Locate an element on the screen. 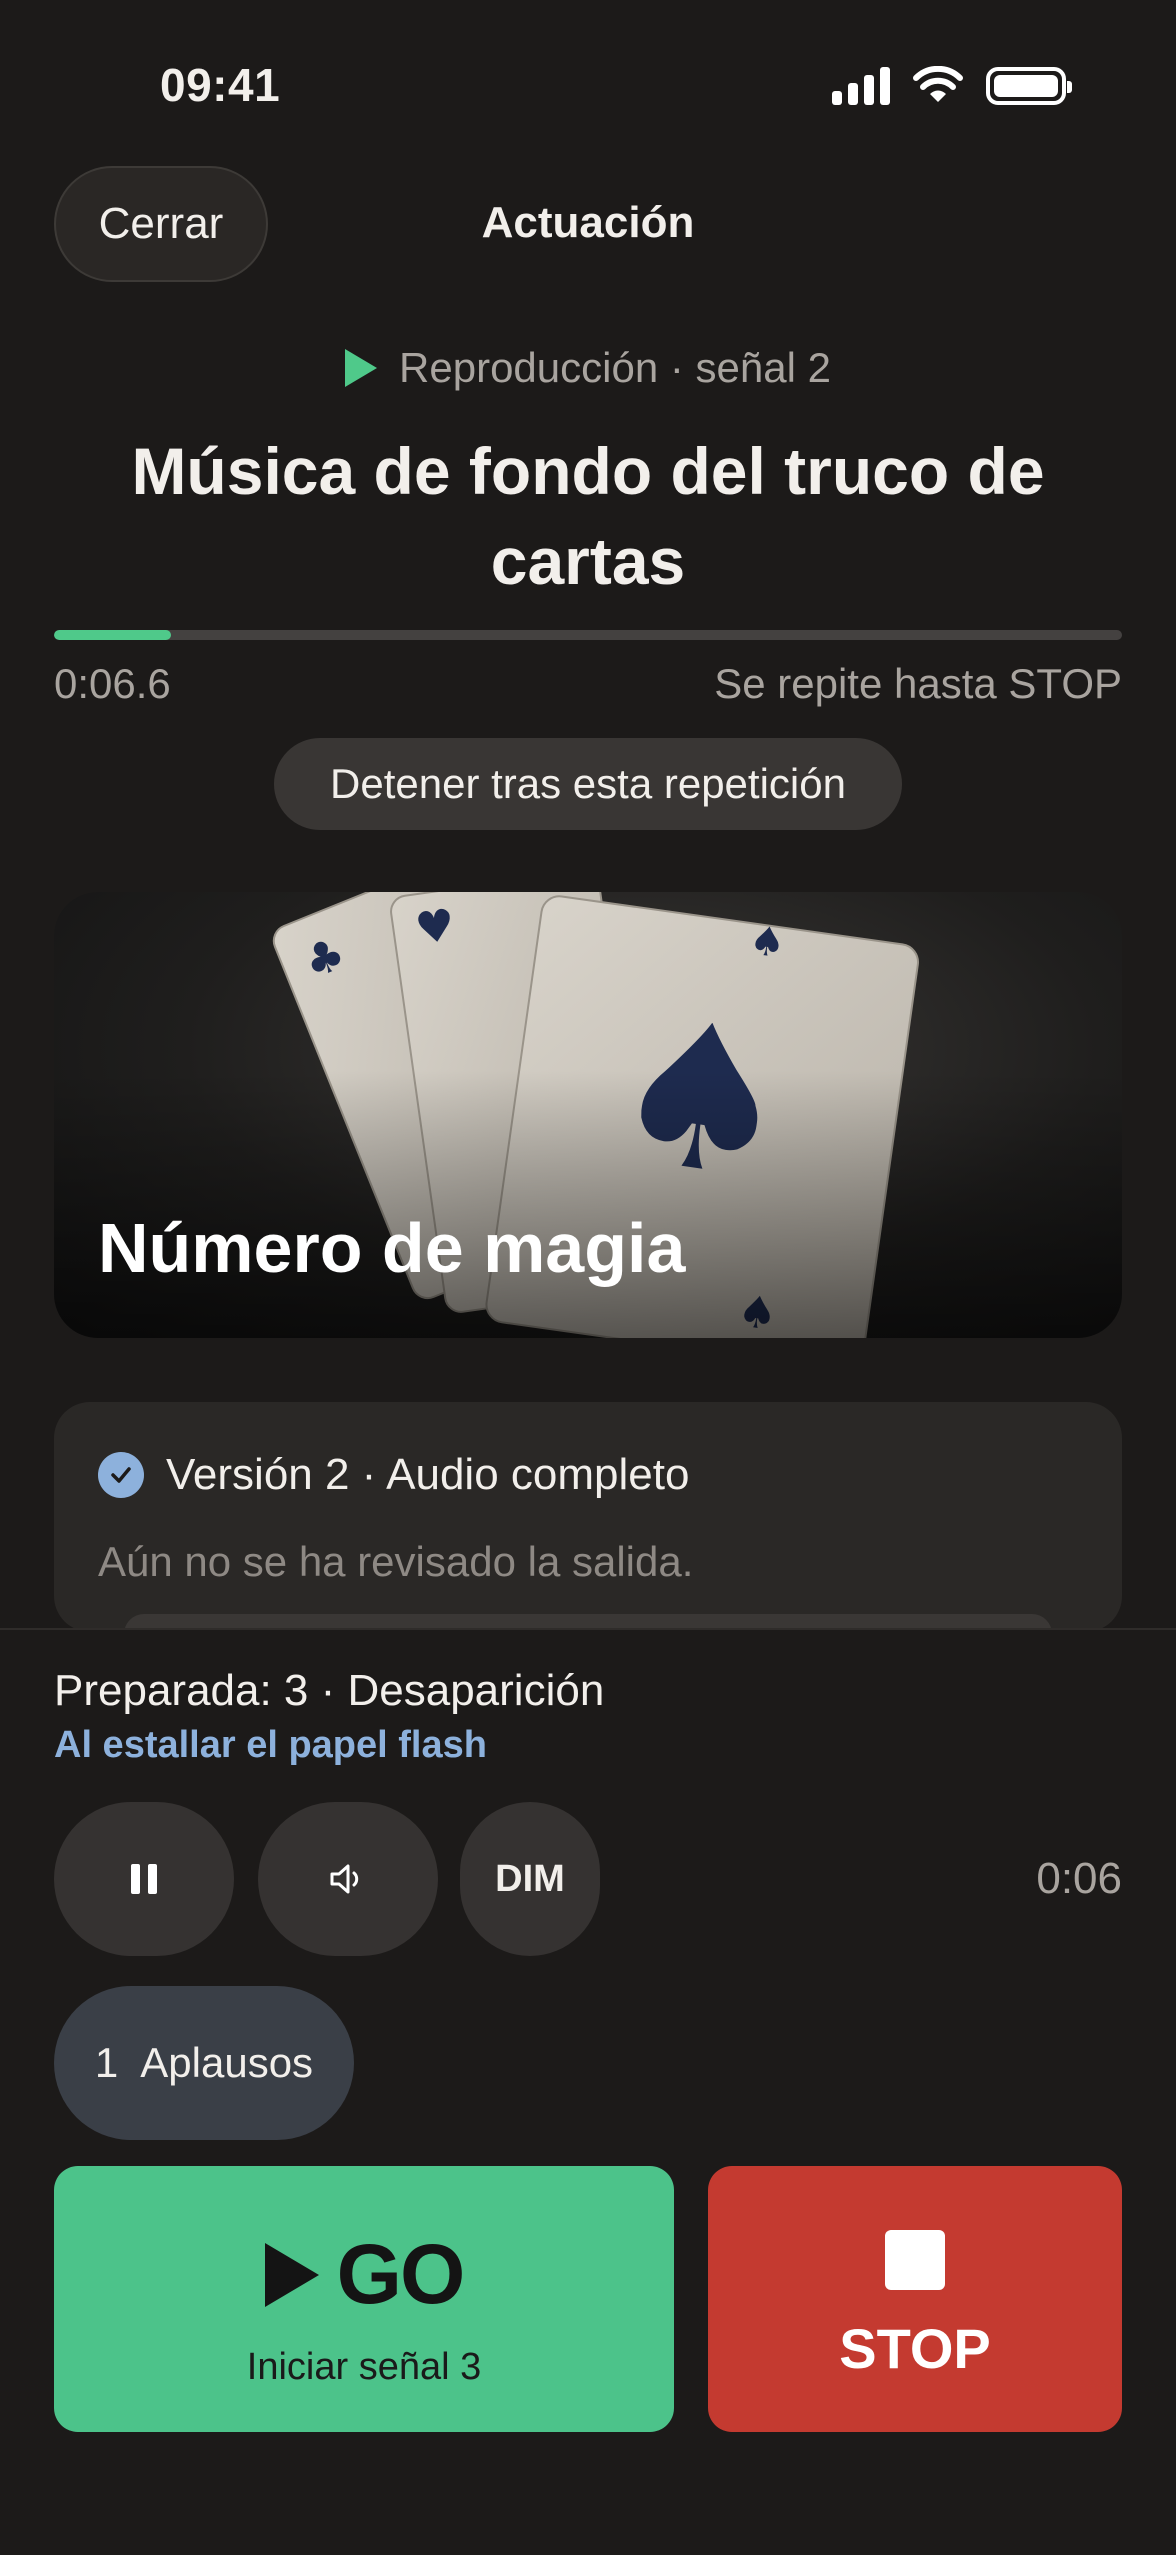 The height and width of the screenshot is (2555, 1176). cue-title: Música de fondo del truco de cartas is located at coordinates (588, 516).